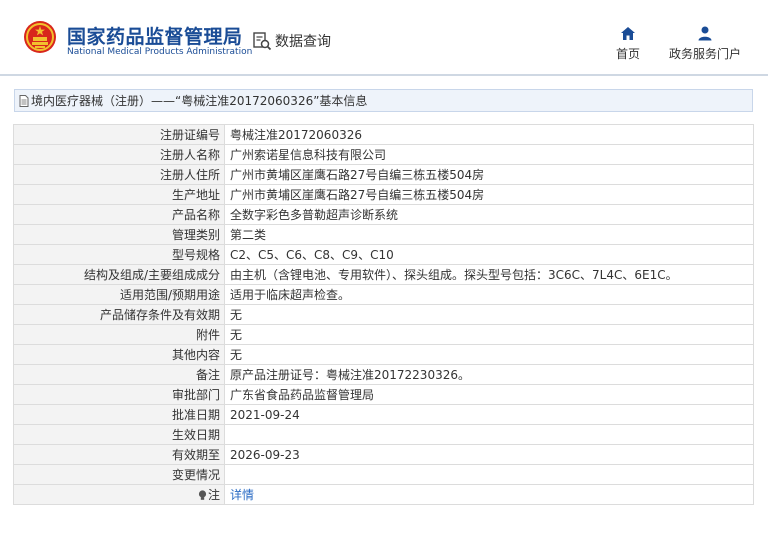 The image size is (768, 536). What do you see at coordinates (119, 334) in the screenshot?
I see `field-label: 附件` at bounding box center [119, 334].